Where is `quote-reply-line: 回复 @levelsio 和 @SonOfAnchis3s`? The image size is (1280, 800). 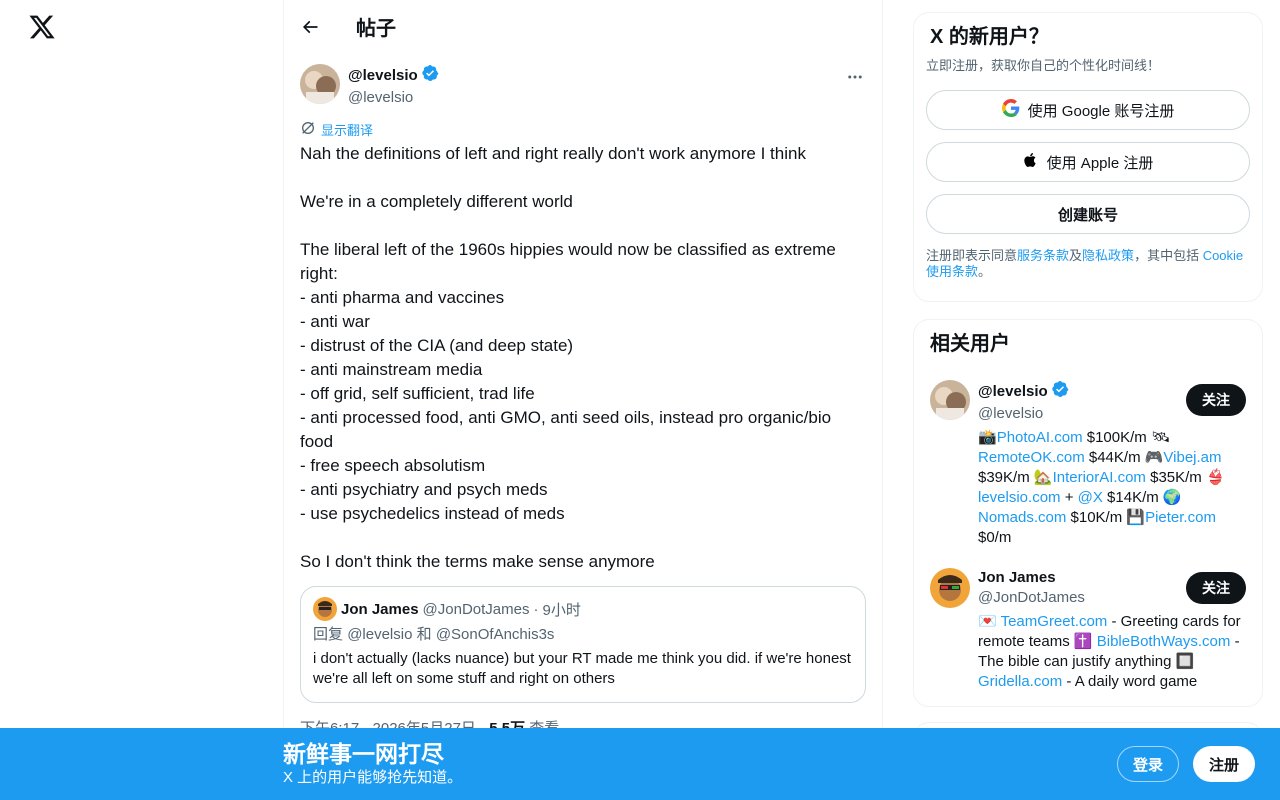
quote-reply-line: 回复 @levelsio 和 @SonOfAnchis3s is located at coordinates (583, 635).